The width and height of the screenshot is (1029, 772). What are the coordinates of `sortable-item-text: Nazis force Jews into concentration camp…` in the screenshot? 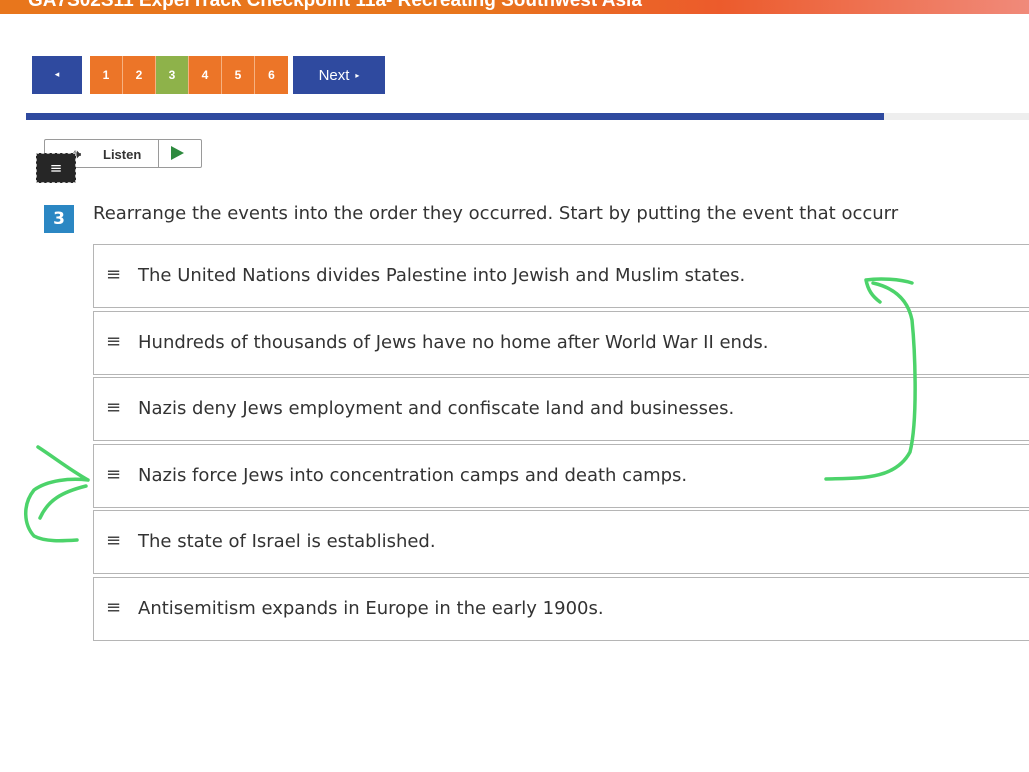 It's located at (413, 475).